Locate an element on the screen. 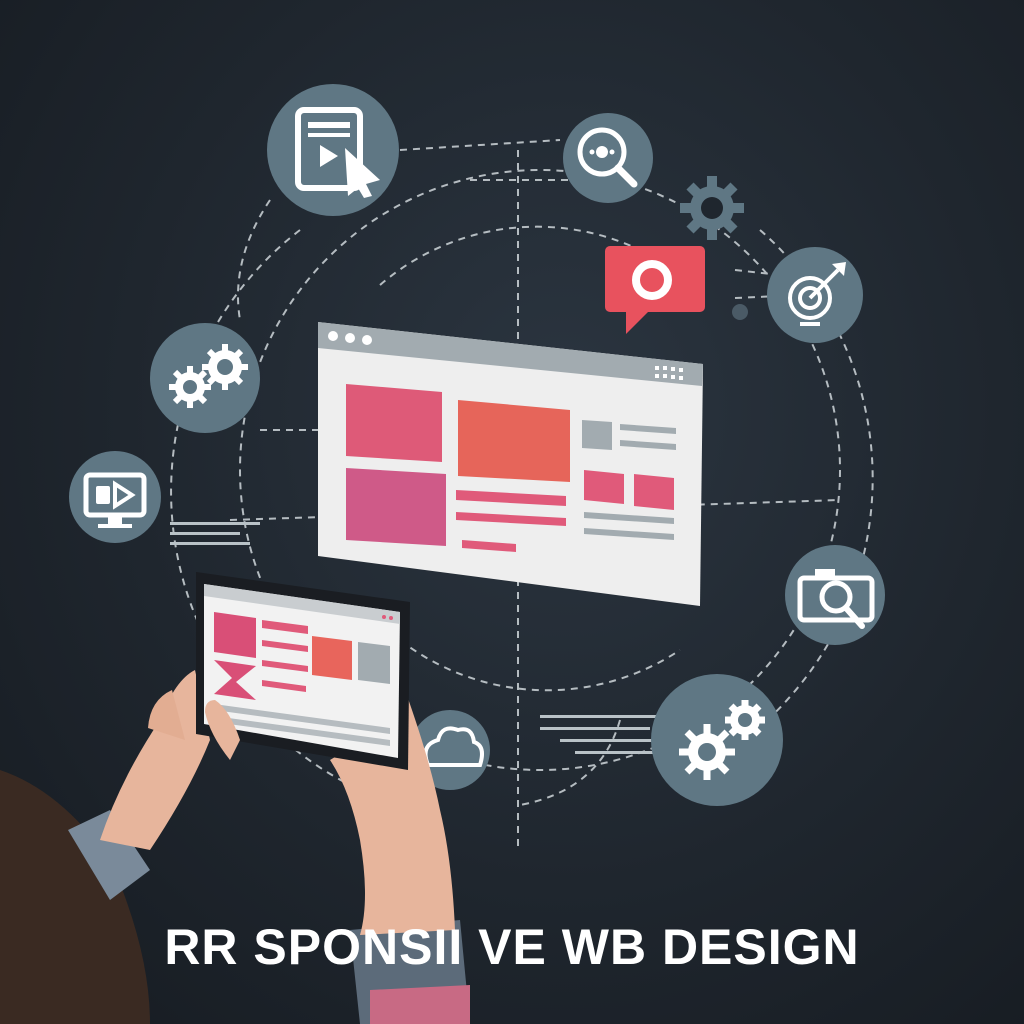 The width and height of the screenshot is (1024, 1024). caption-text: RR SPONSII VE WB DESIGN is located at coordinates (512, 947).